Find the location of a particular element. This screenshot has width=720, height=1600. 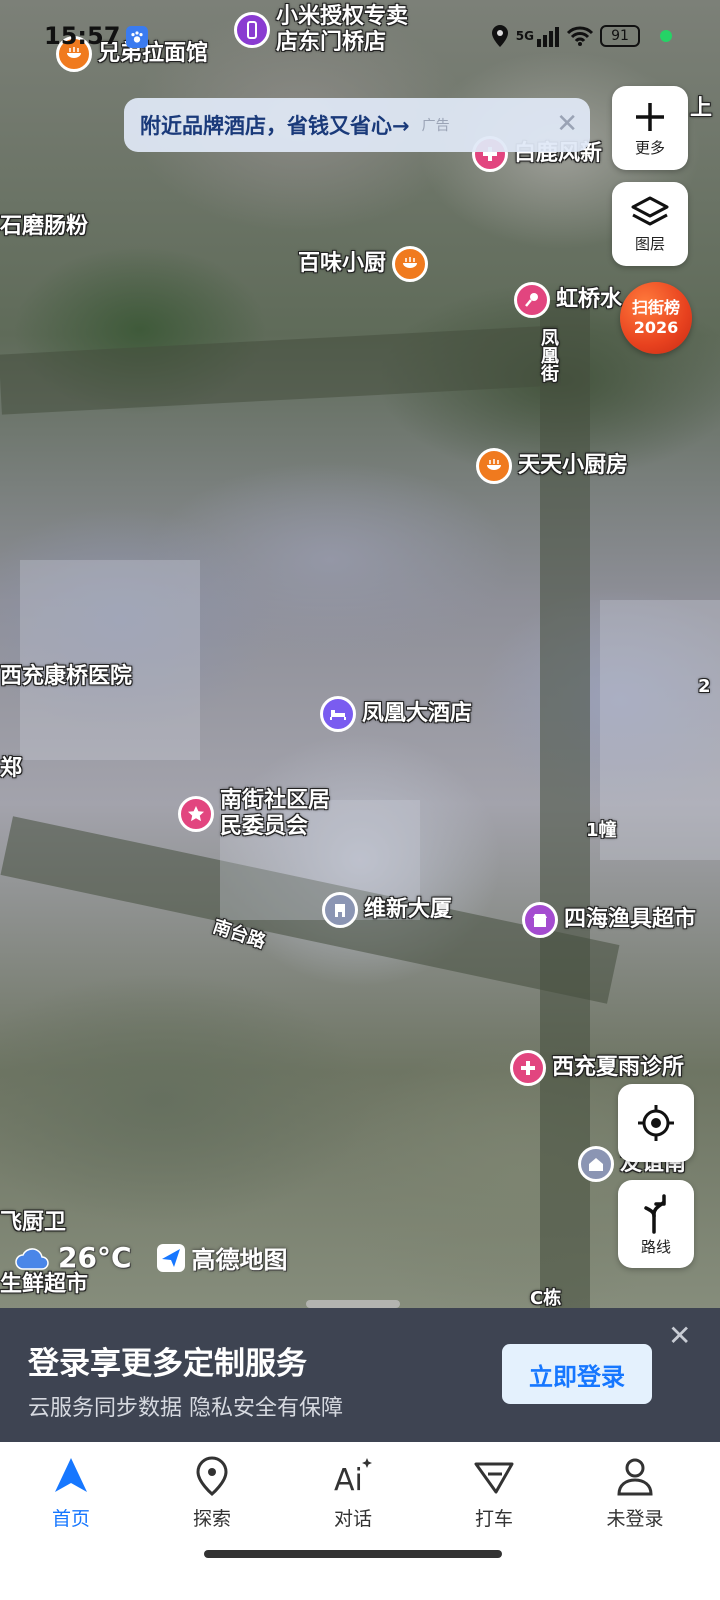

crosshair-icon is located at coordinates (656, 1123).